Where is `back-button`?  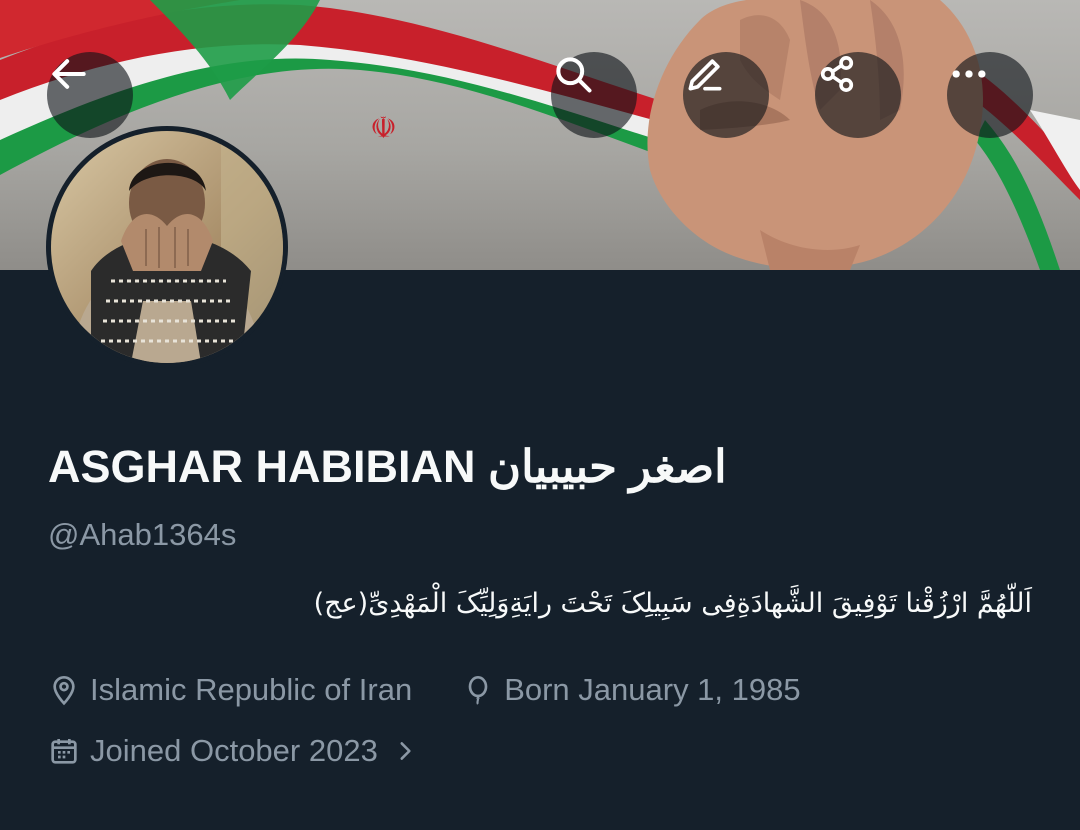 back-button is located at coordinates (90, 95).